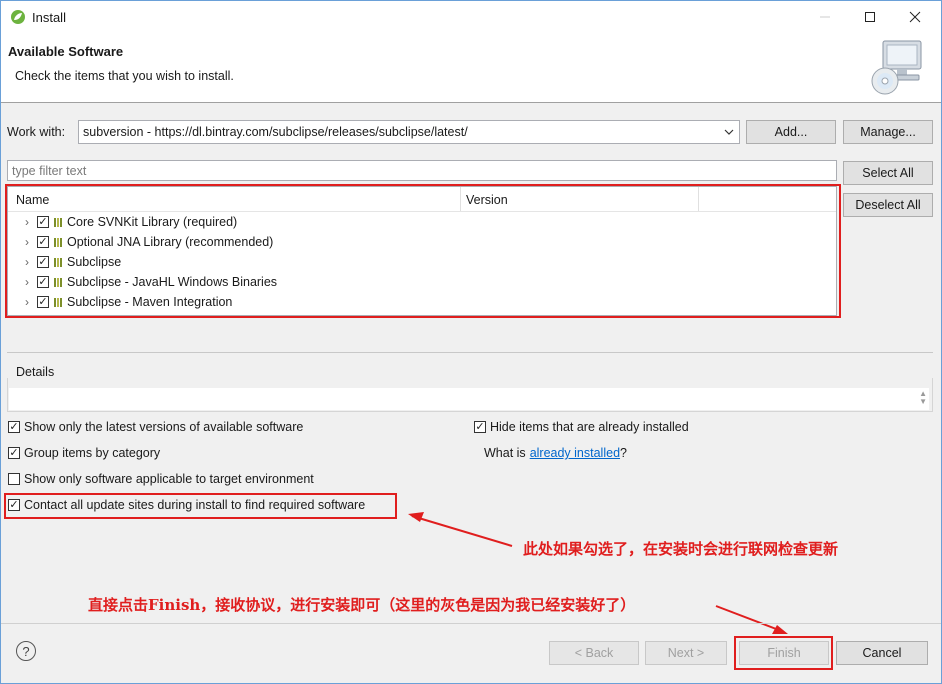 Image resolution: width=942 pixels, height=684 pixels. Describe the element at coordinates (681, 549) in the screenshot. I see `annotation-network-check: 此处如果勾选了，在安装时会进行联网检查更新` at that location.